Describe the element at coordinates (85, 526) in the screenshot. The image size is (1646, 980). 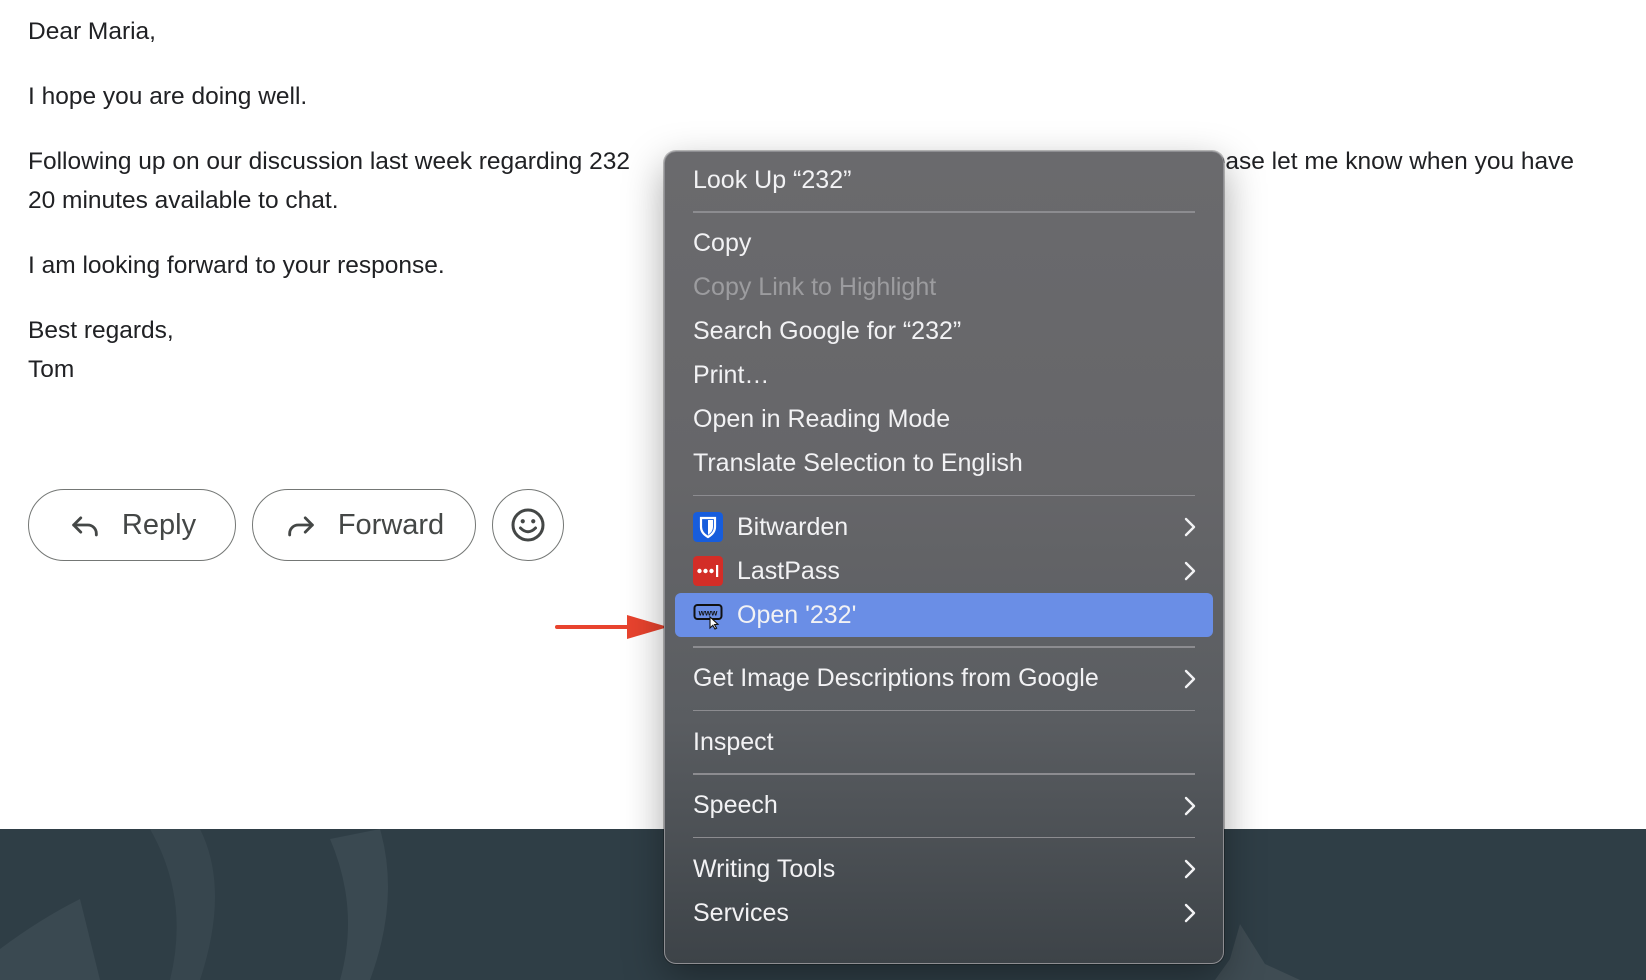
I see `reply-arrow-icon` at that location.